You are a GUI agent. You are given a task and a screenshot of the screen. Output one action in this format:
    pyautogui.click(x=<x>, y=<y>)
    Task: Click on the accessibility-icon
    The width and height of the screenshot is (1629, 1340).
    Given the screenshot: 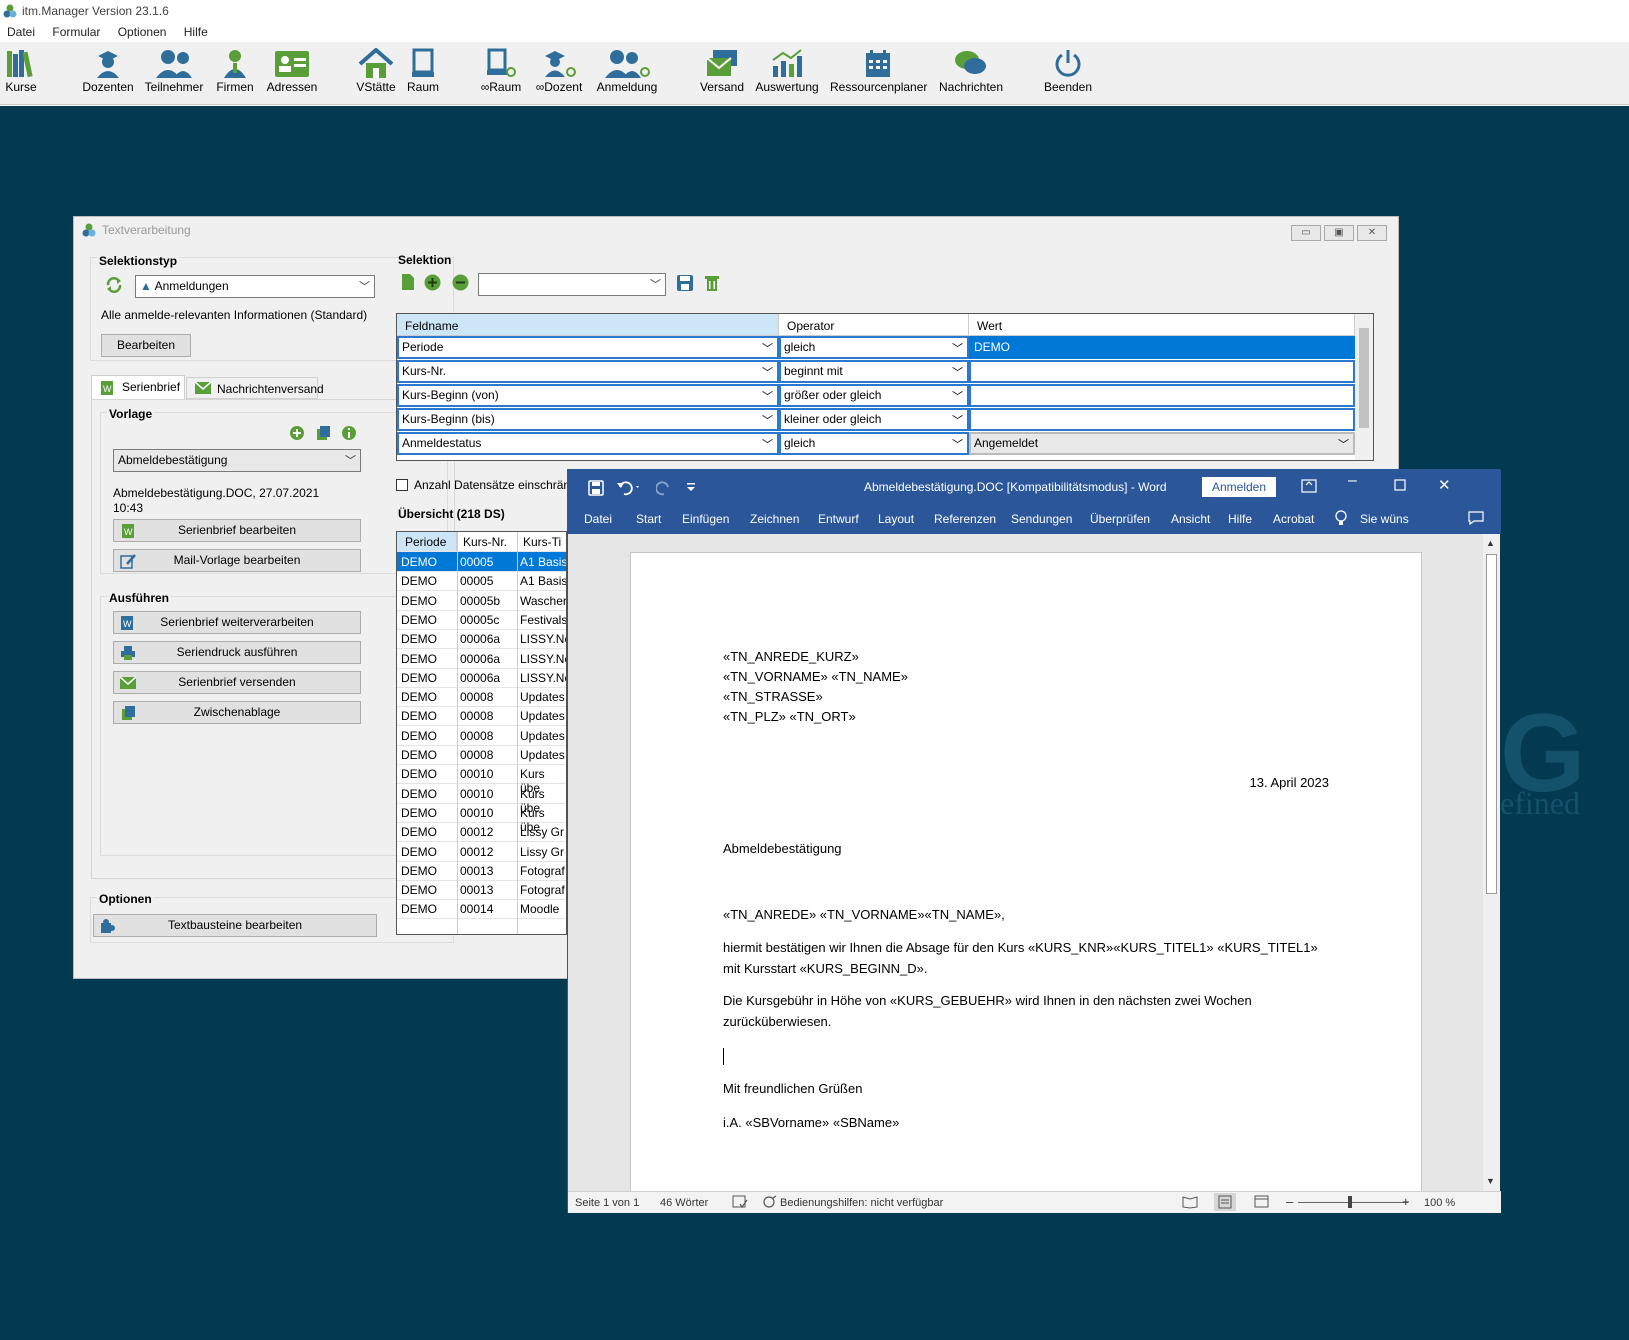 What is the action you would take?
    pyautogui.click(x=770, y=1203)
    